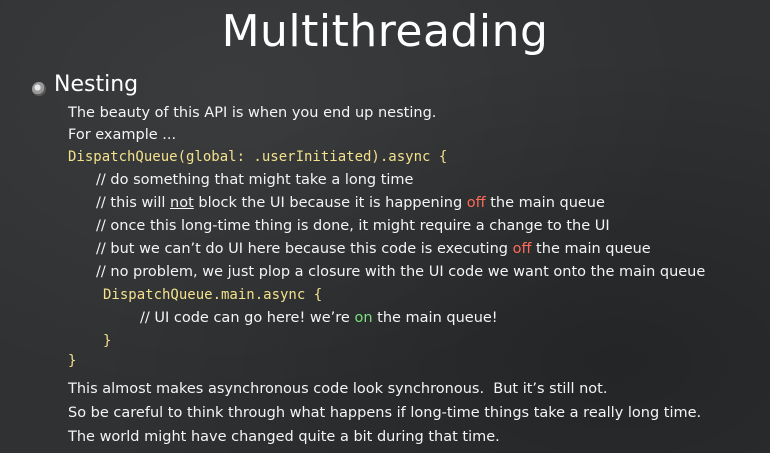 This screenshot has width=770, height=453. What do you see at coordinates (363, 318) in the screenshot?
I see `highlight-on: on` at bounding box center [363, 318].